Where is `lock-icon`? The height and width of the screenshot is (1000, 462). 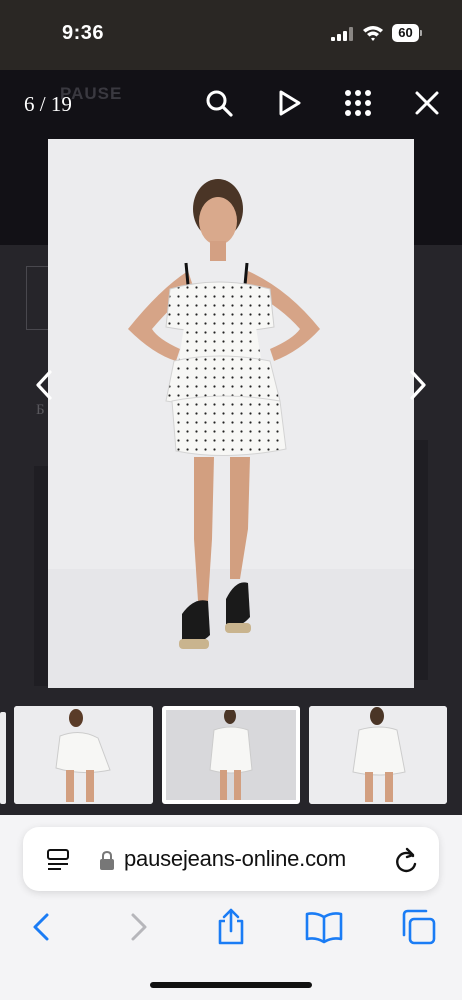 lock-icon is located at coordinates (107, 860).